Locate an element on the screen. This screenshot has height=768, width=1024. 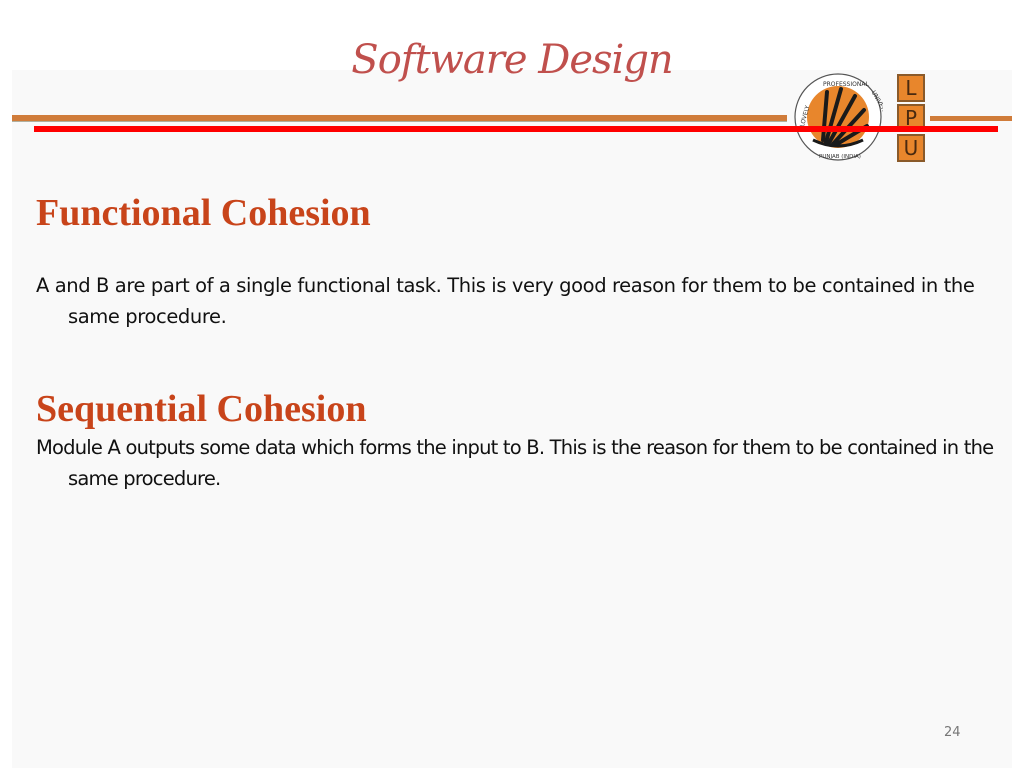
seal-text-top: PROFESSIONAL is located at coordinates (846, 84).